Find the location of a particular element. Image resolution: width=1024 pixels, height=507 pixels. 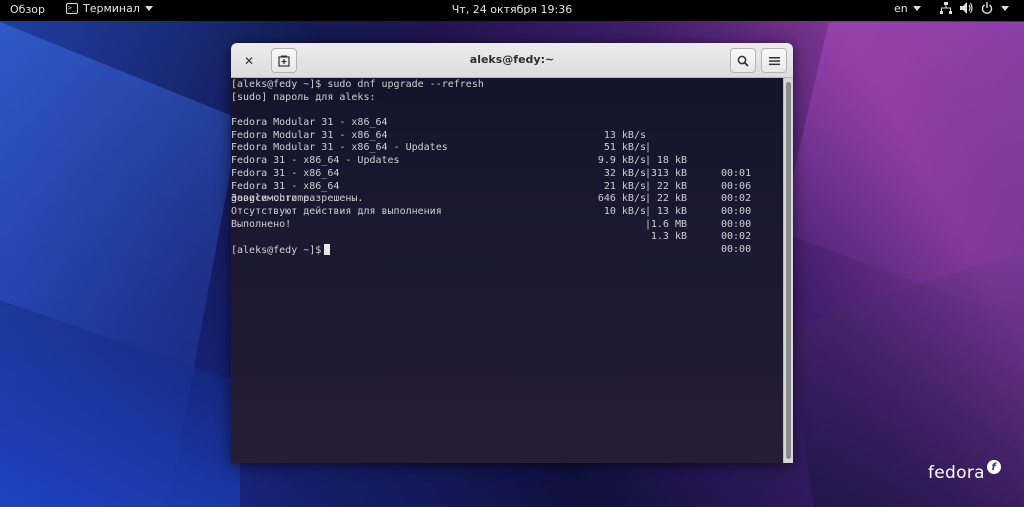

header-bar: ✕ aleks@fedy:~ is located at coordinates (512, 60).